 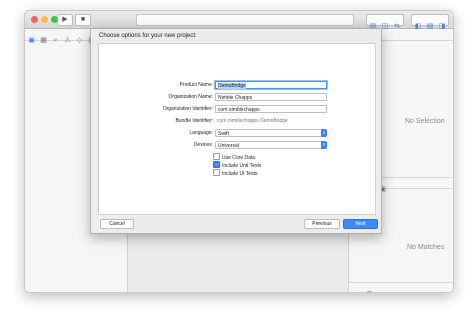 I want to click on list-view-icon: ☰, so click(x=369, y=291).